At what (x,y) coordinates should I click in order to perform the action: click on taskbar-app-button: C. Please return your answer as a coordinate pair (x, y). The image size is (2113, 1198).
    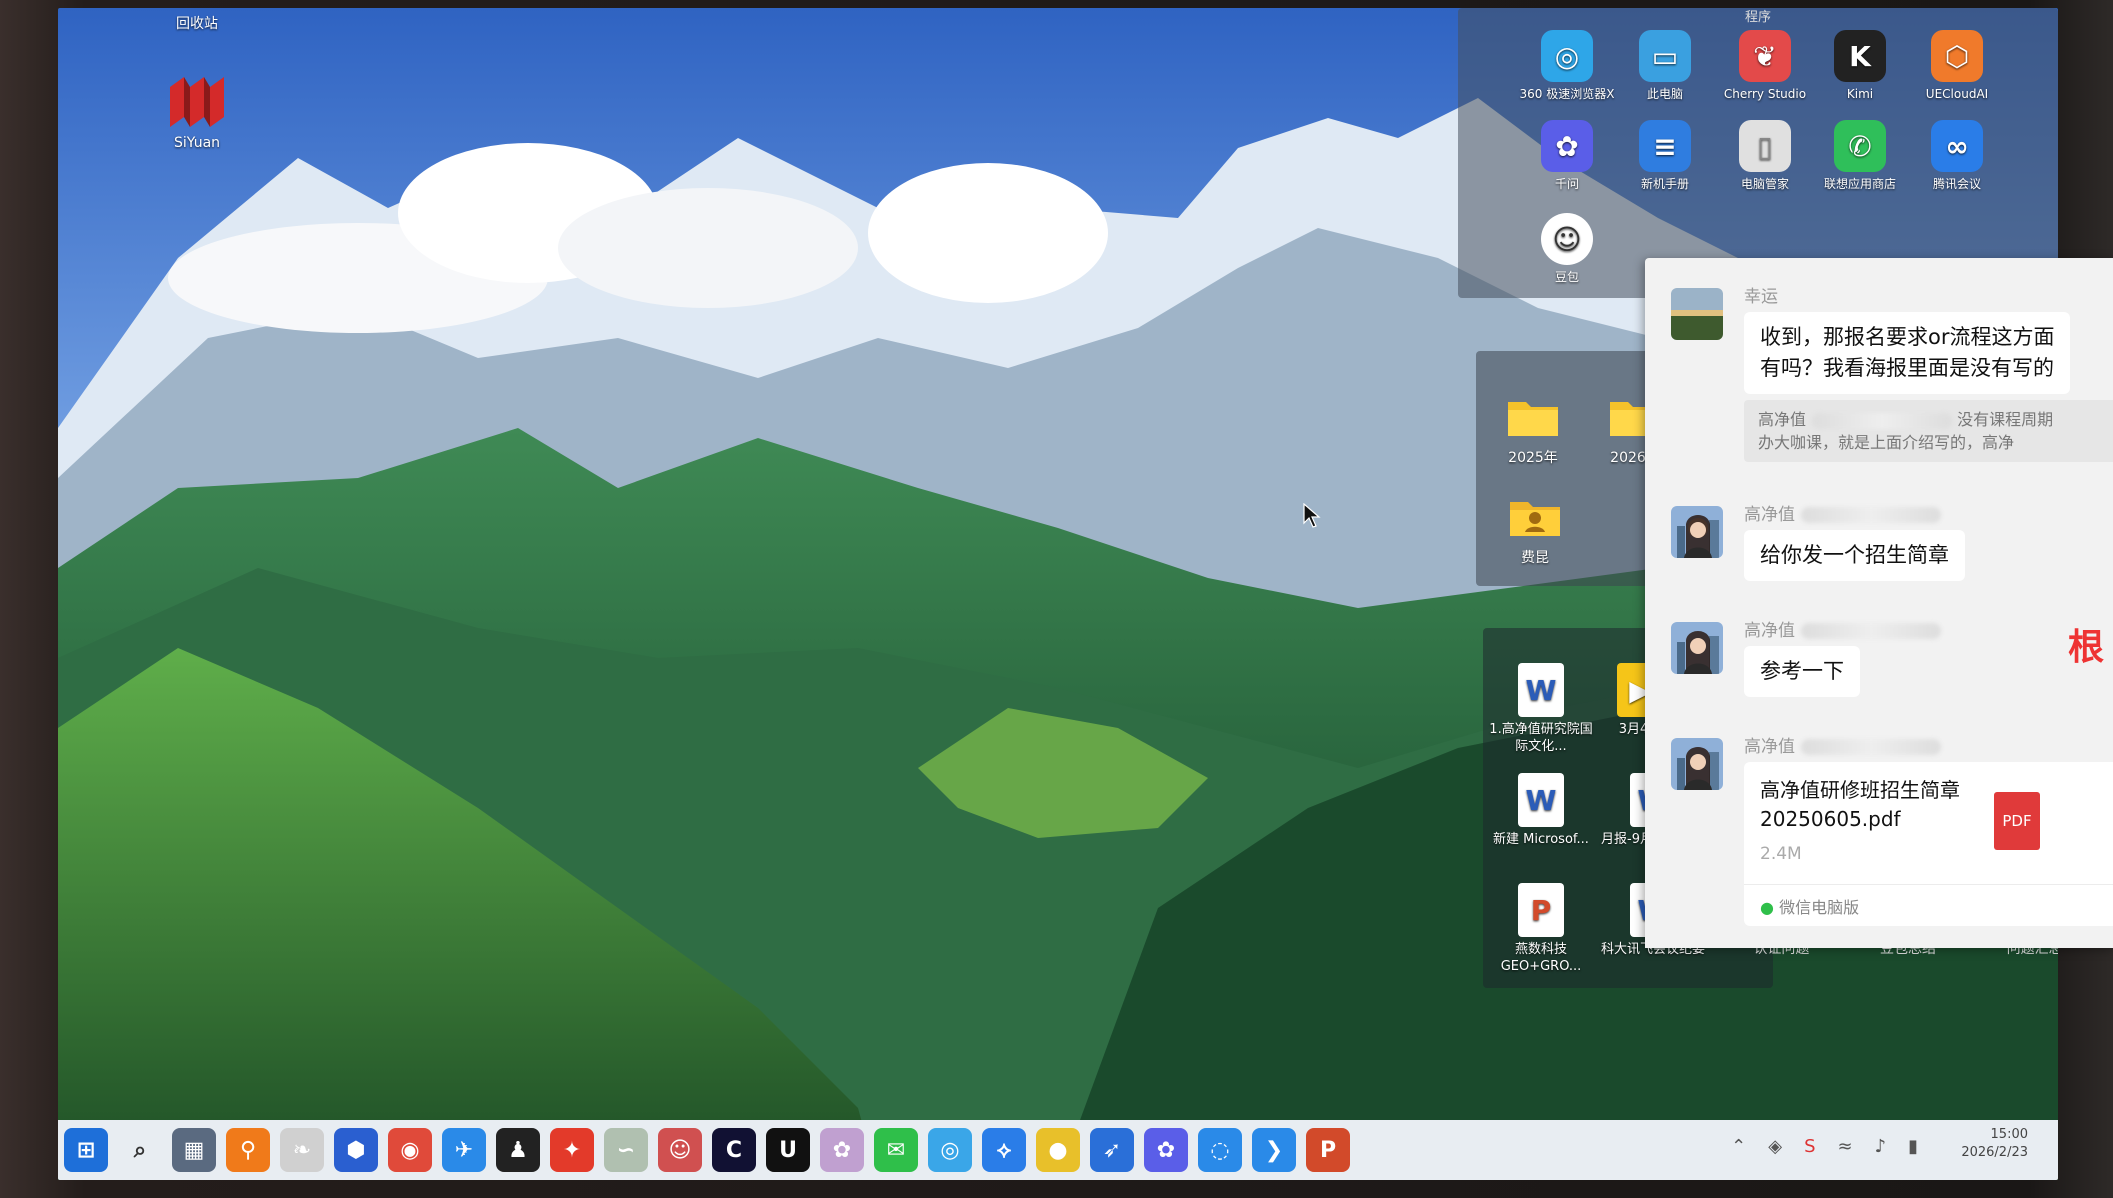
    Looking at the image, I should click on (734, 1150).